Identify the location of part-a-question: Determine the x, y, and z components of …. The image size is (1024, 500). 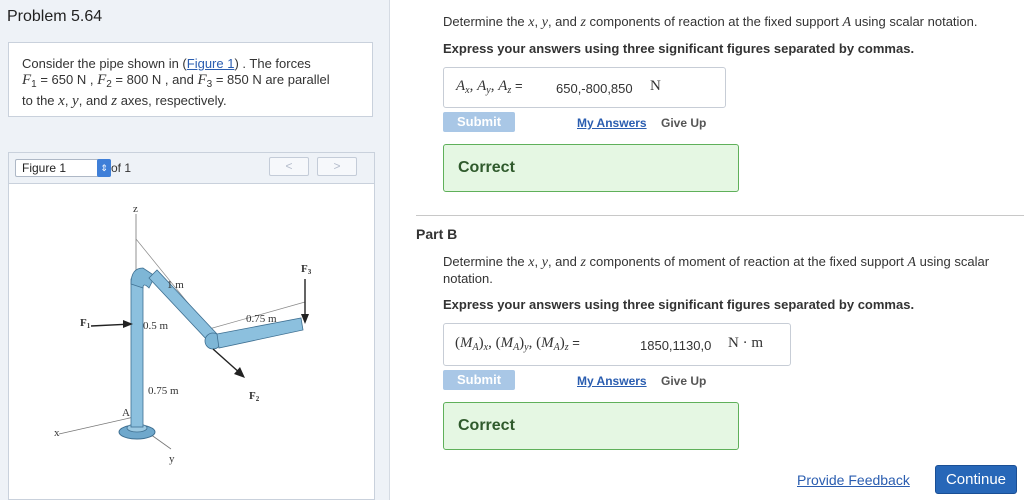
(710, 22).